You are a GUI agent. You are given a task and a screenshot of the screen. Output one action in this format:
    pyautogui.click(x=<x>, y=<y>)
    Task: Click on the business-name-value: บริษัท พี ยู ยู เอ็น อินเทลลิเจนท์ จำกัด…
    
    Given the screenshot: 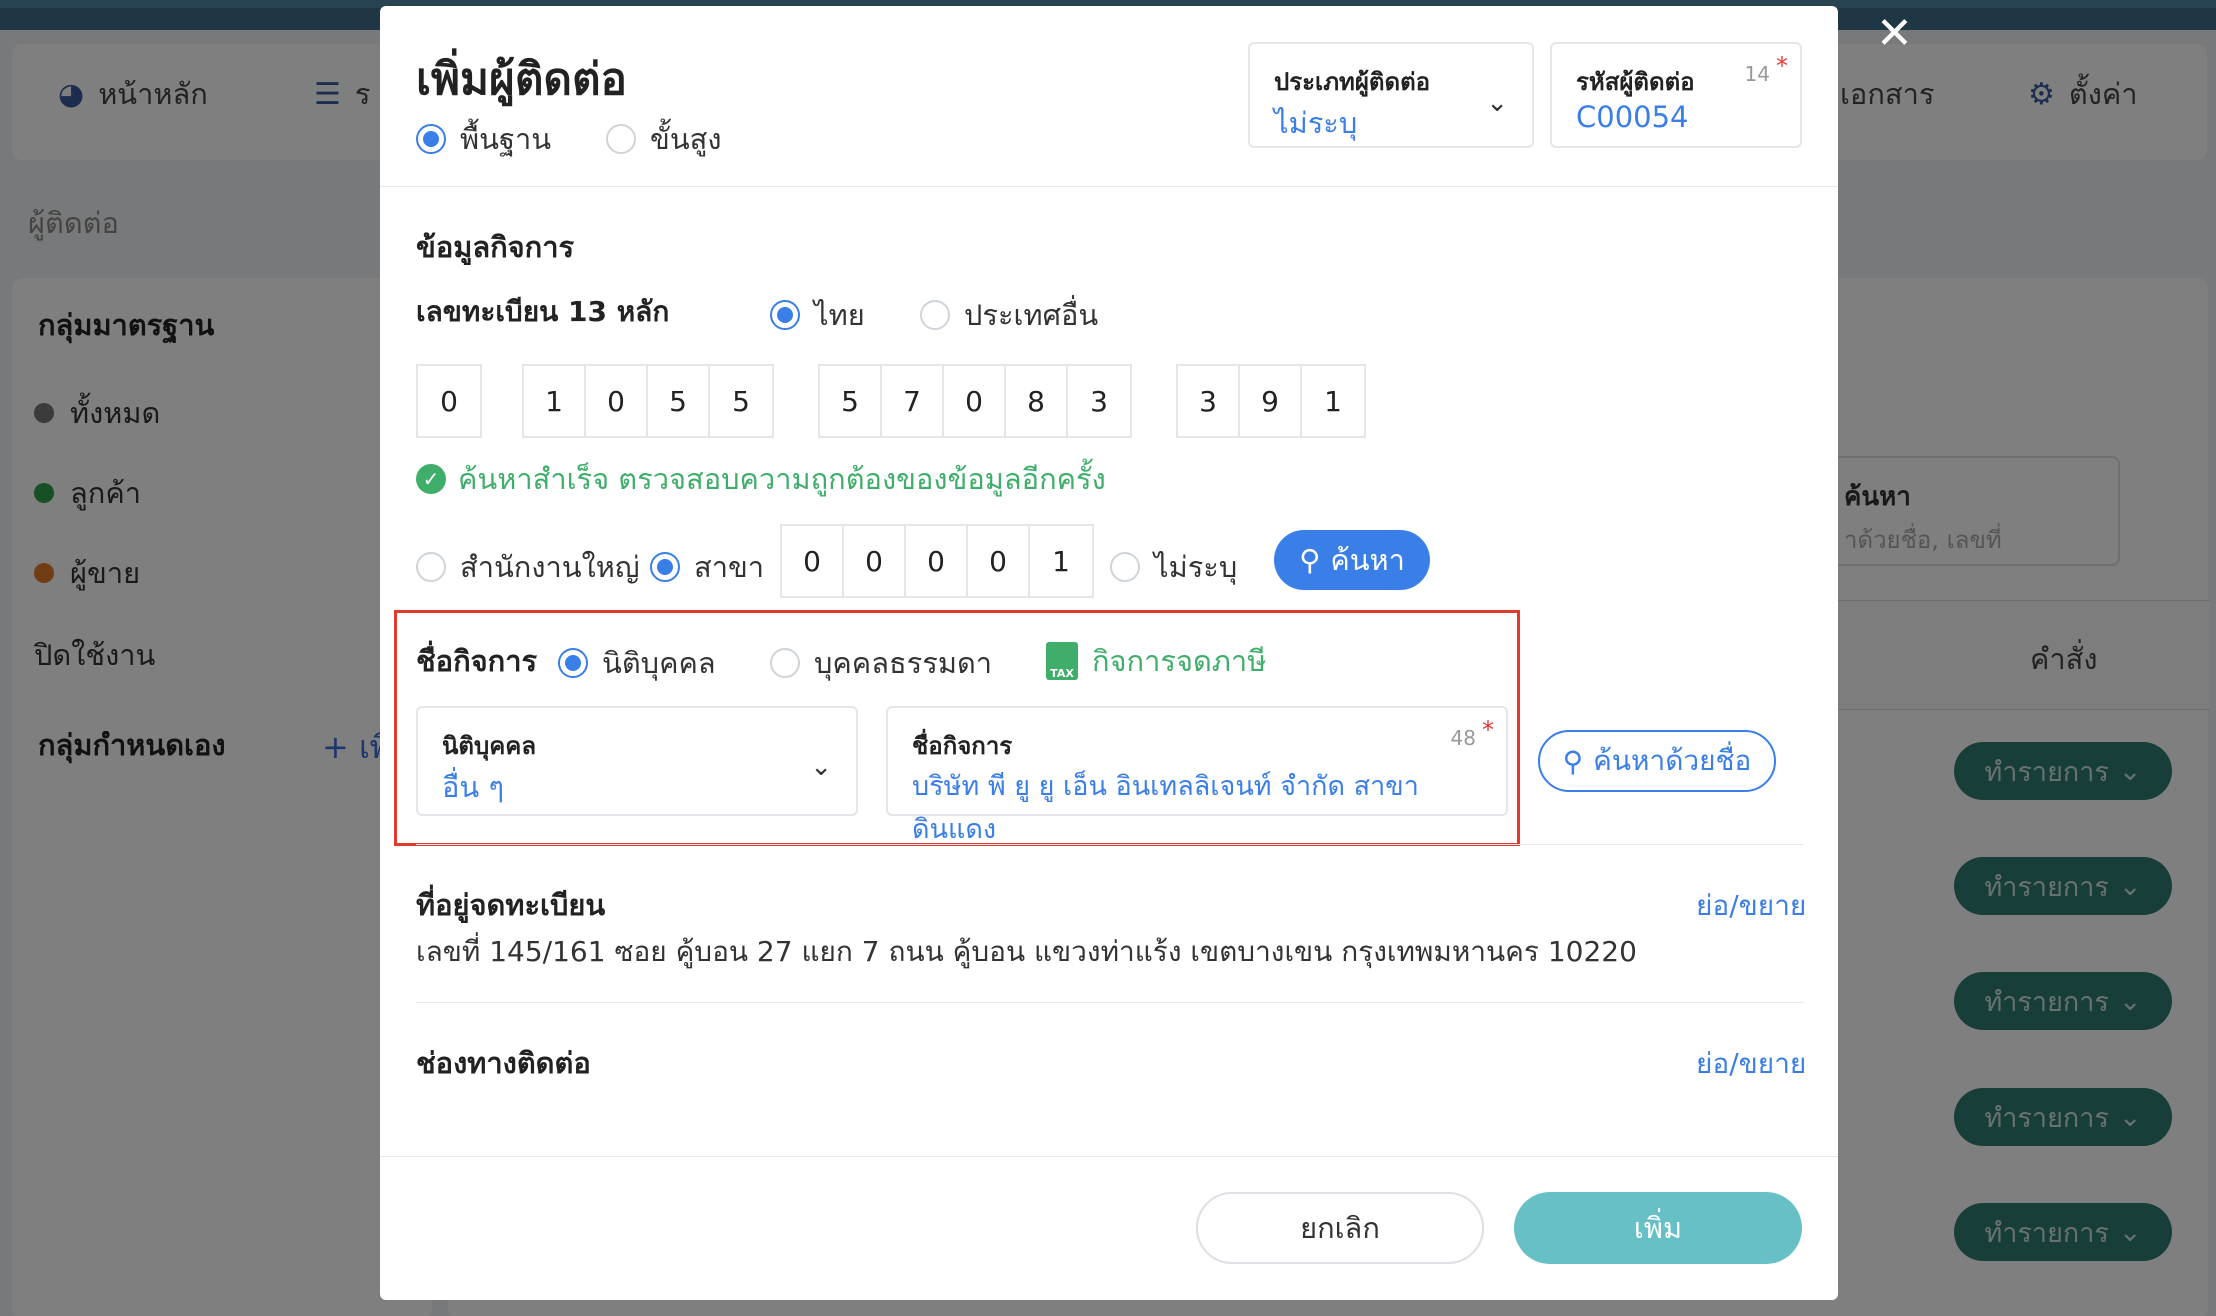 What is the action you would take?
    pyautogui.click(x=1165, y=808)
    